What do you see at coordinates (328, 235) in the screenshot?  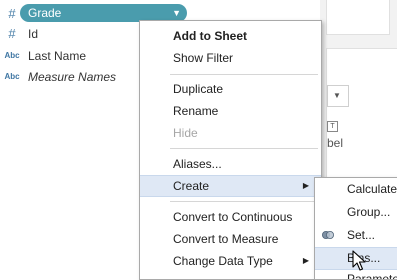 I see `set-icon` at bounding box center [328, 235].